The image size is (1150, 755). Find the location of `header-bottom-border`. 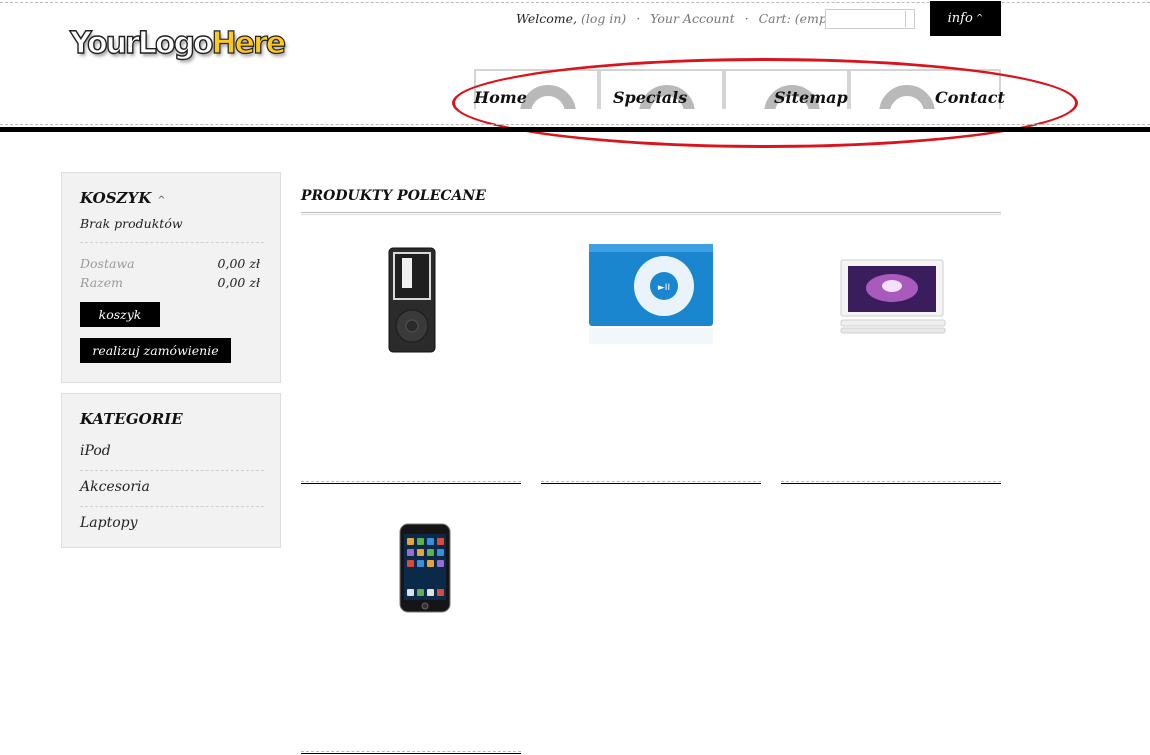

header-bottom-border is located at coordinates (575, 124).